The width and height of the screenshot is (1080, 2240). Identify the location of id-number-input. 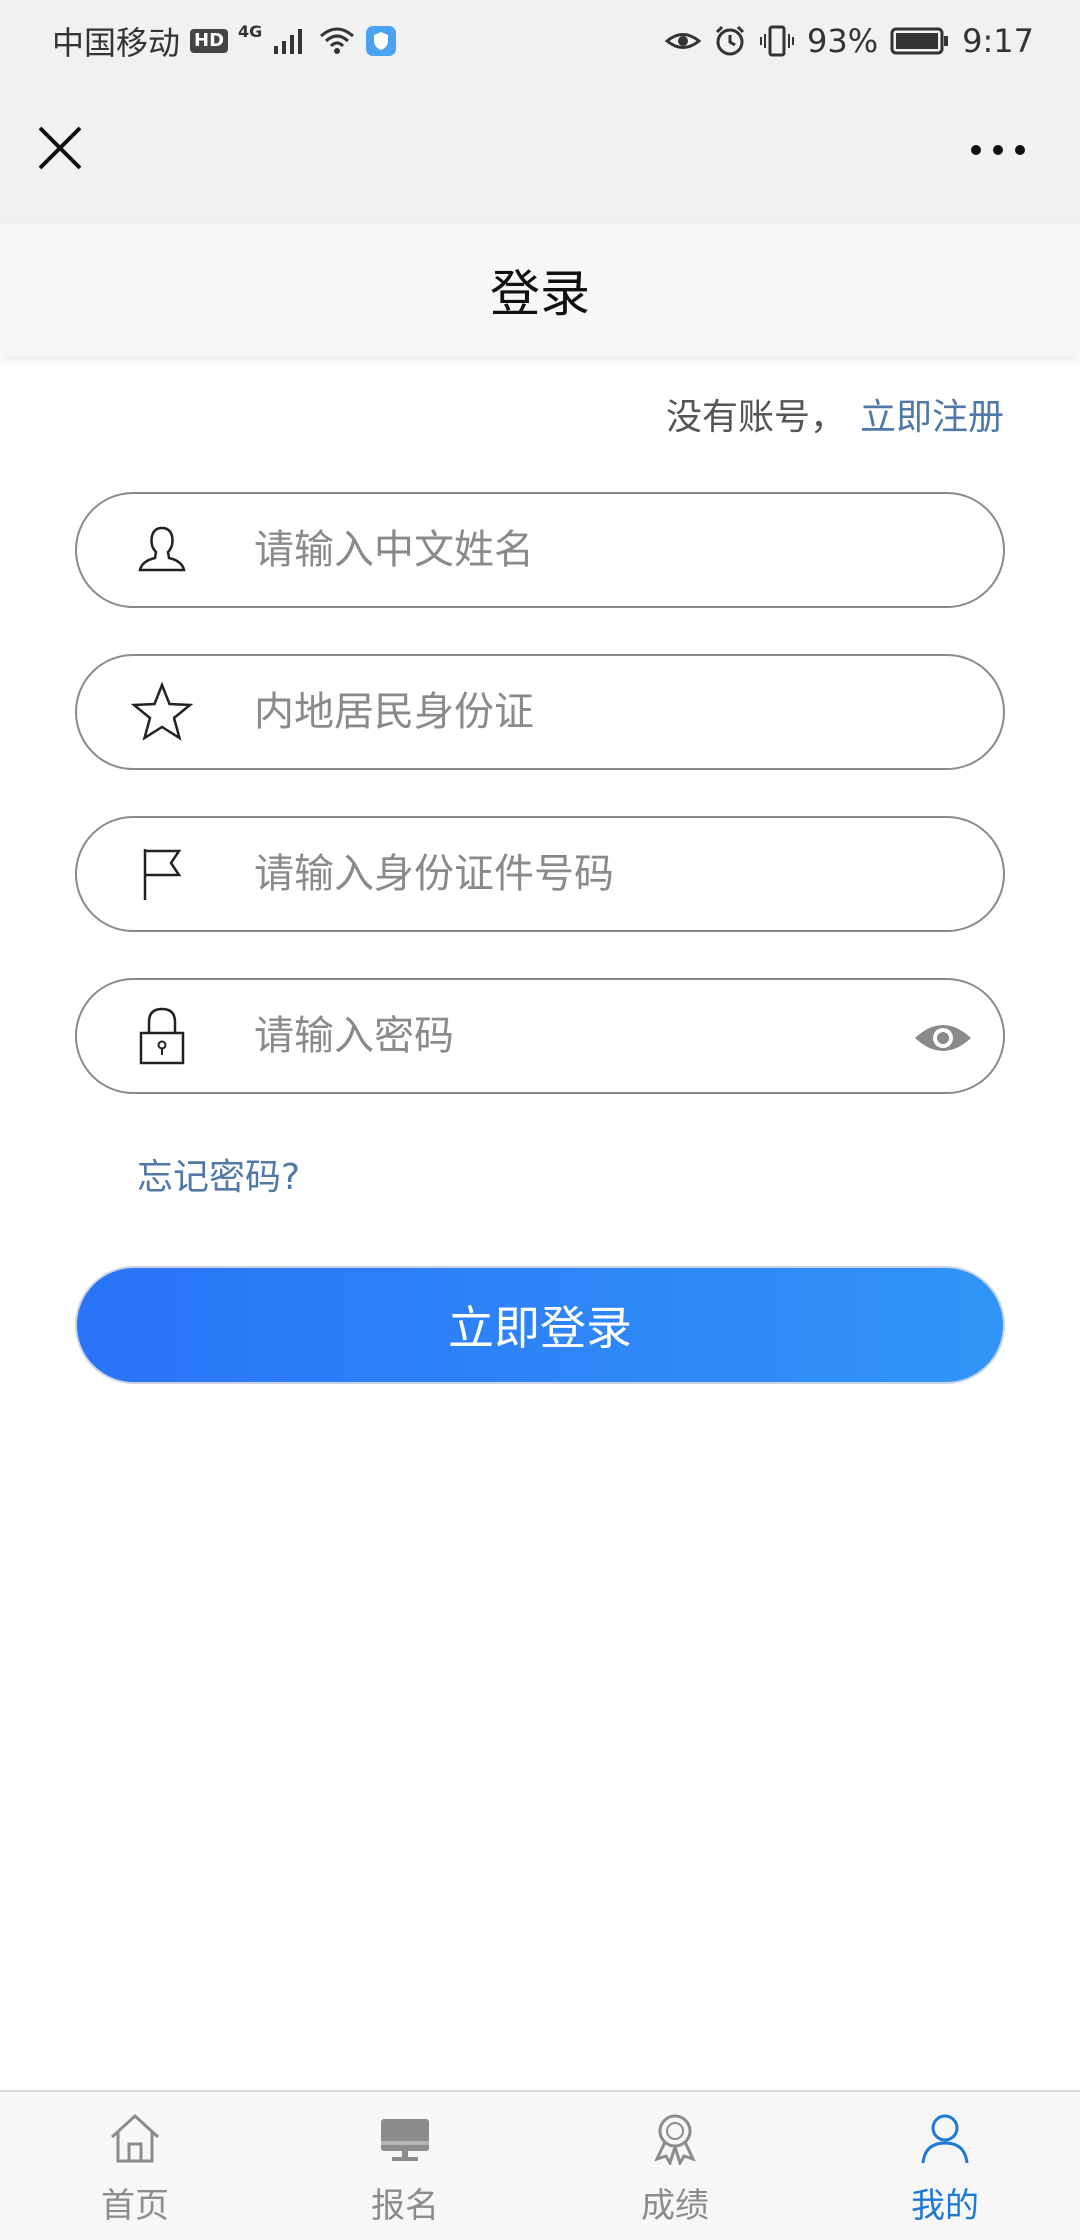
(554, 874).